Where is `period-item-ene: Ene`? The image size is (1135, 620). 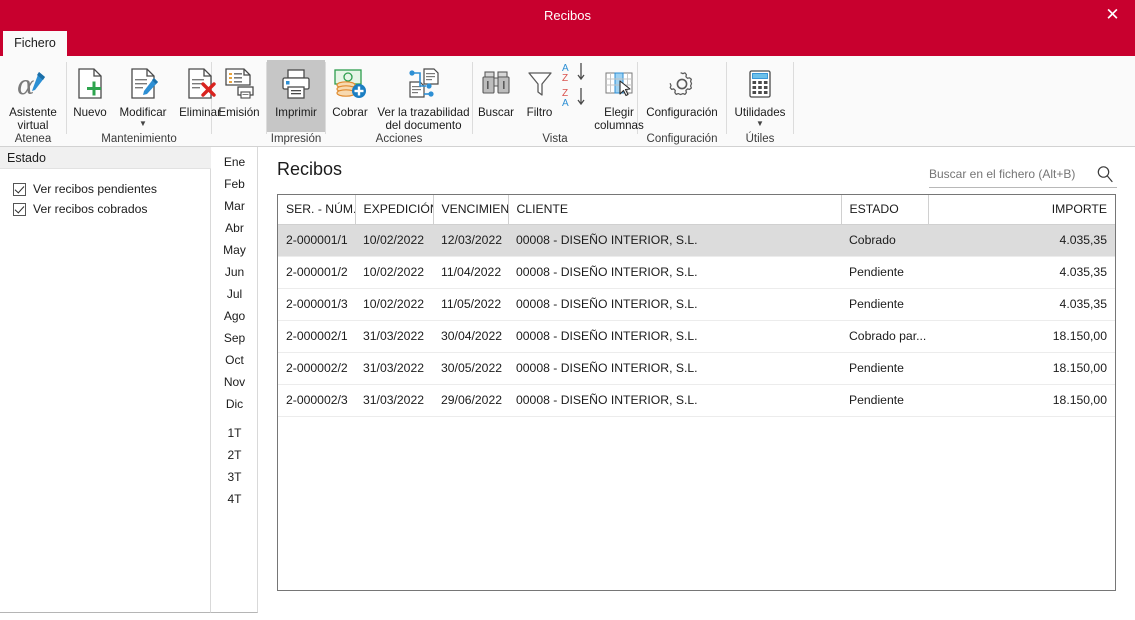 period-item-ene: Ene is located at coordinates (234, 162).